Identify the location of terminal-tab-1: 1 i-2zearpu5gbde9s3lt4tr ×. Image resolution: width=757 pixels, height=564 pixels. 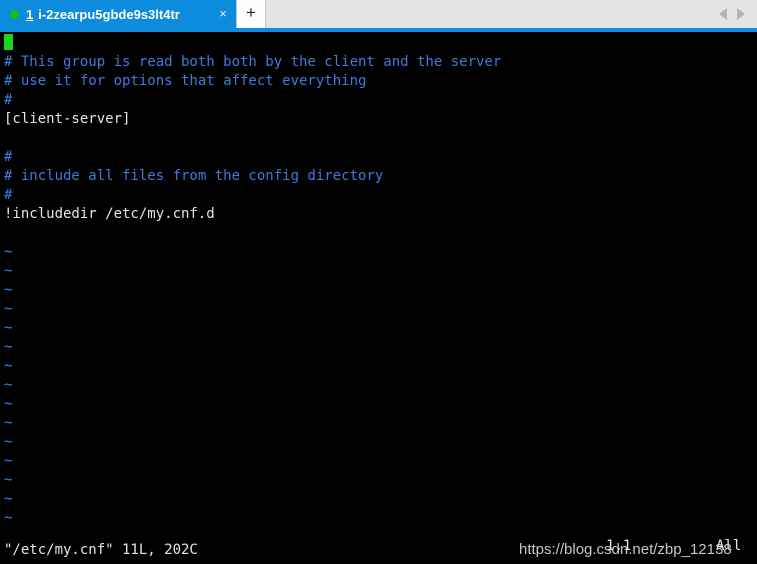
(118, 14).